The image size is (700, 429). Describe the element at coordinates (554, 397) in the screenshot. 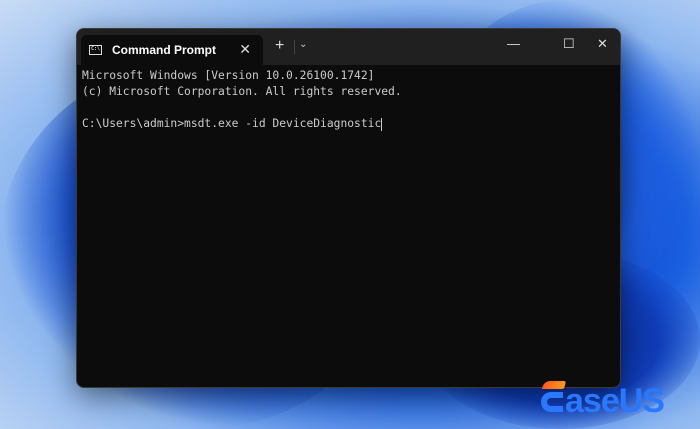

I see `easeus-e-mark` at that location.